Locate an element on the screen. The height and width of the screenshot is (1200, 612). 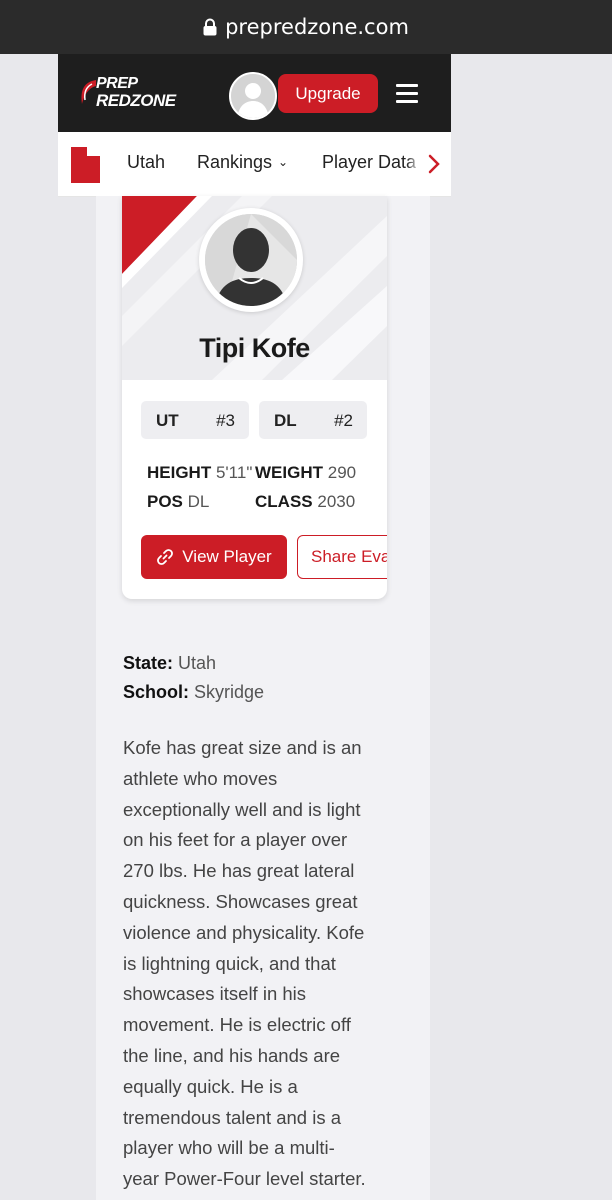
stat-height: HEIGHT 5'11" is located at coordinates (199, 473).